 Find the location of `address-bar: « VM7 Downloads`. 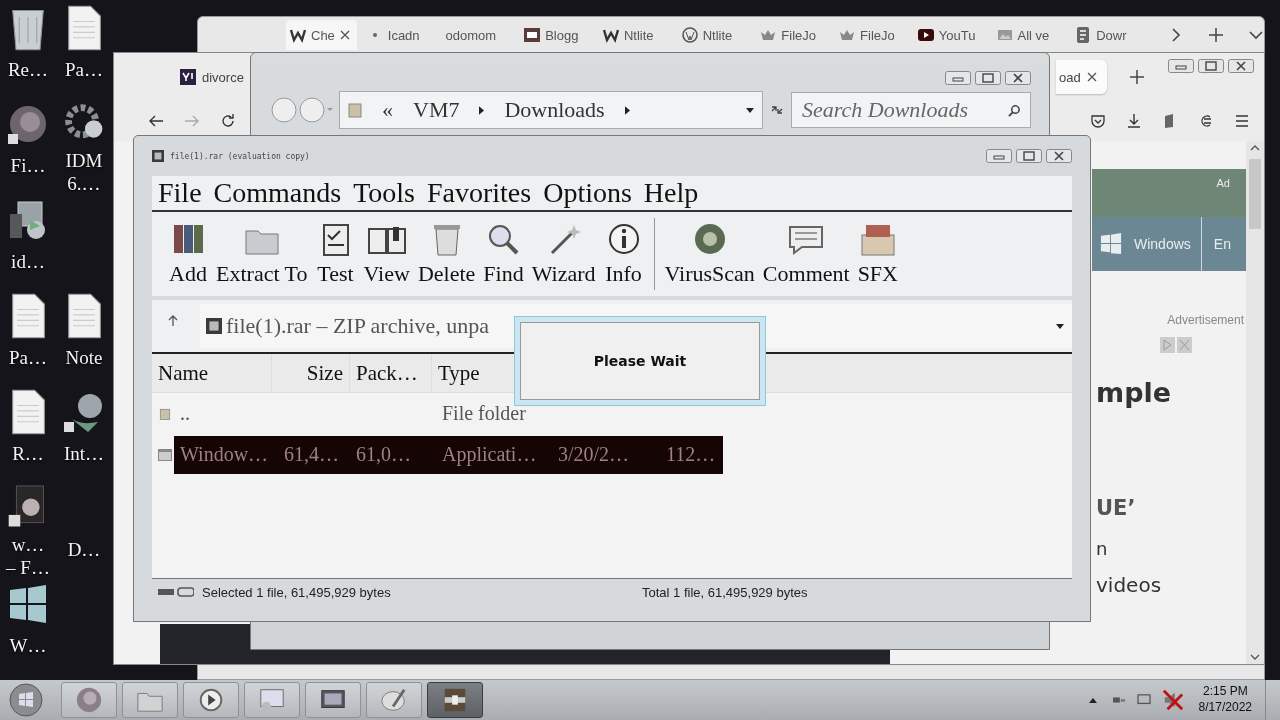

address-bar: « VM7 Downloads is located at coordinates (551, 110).